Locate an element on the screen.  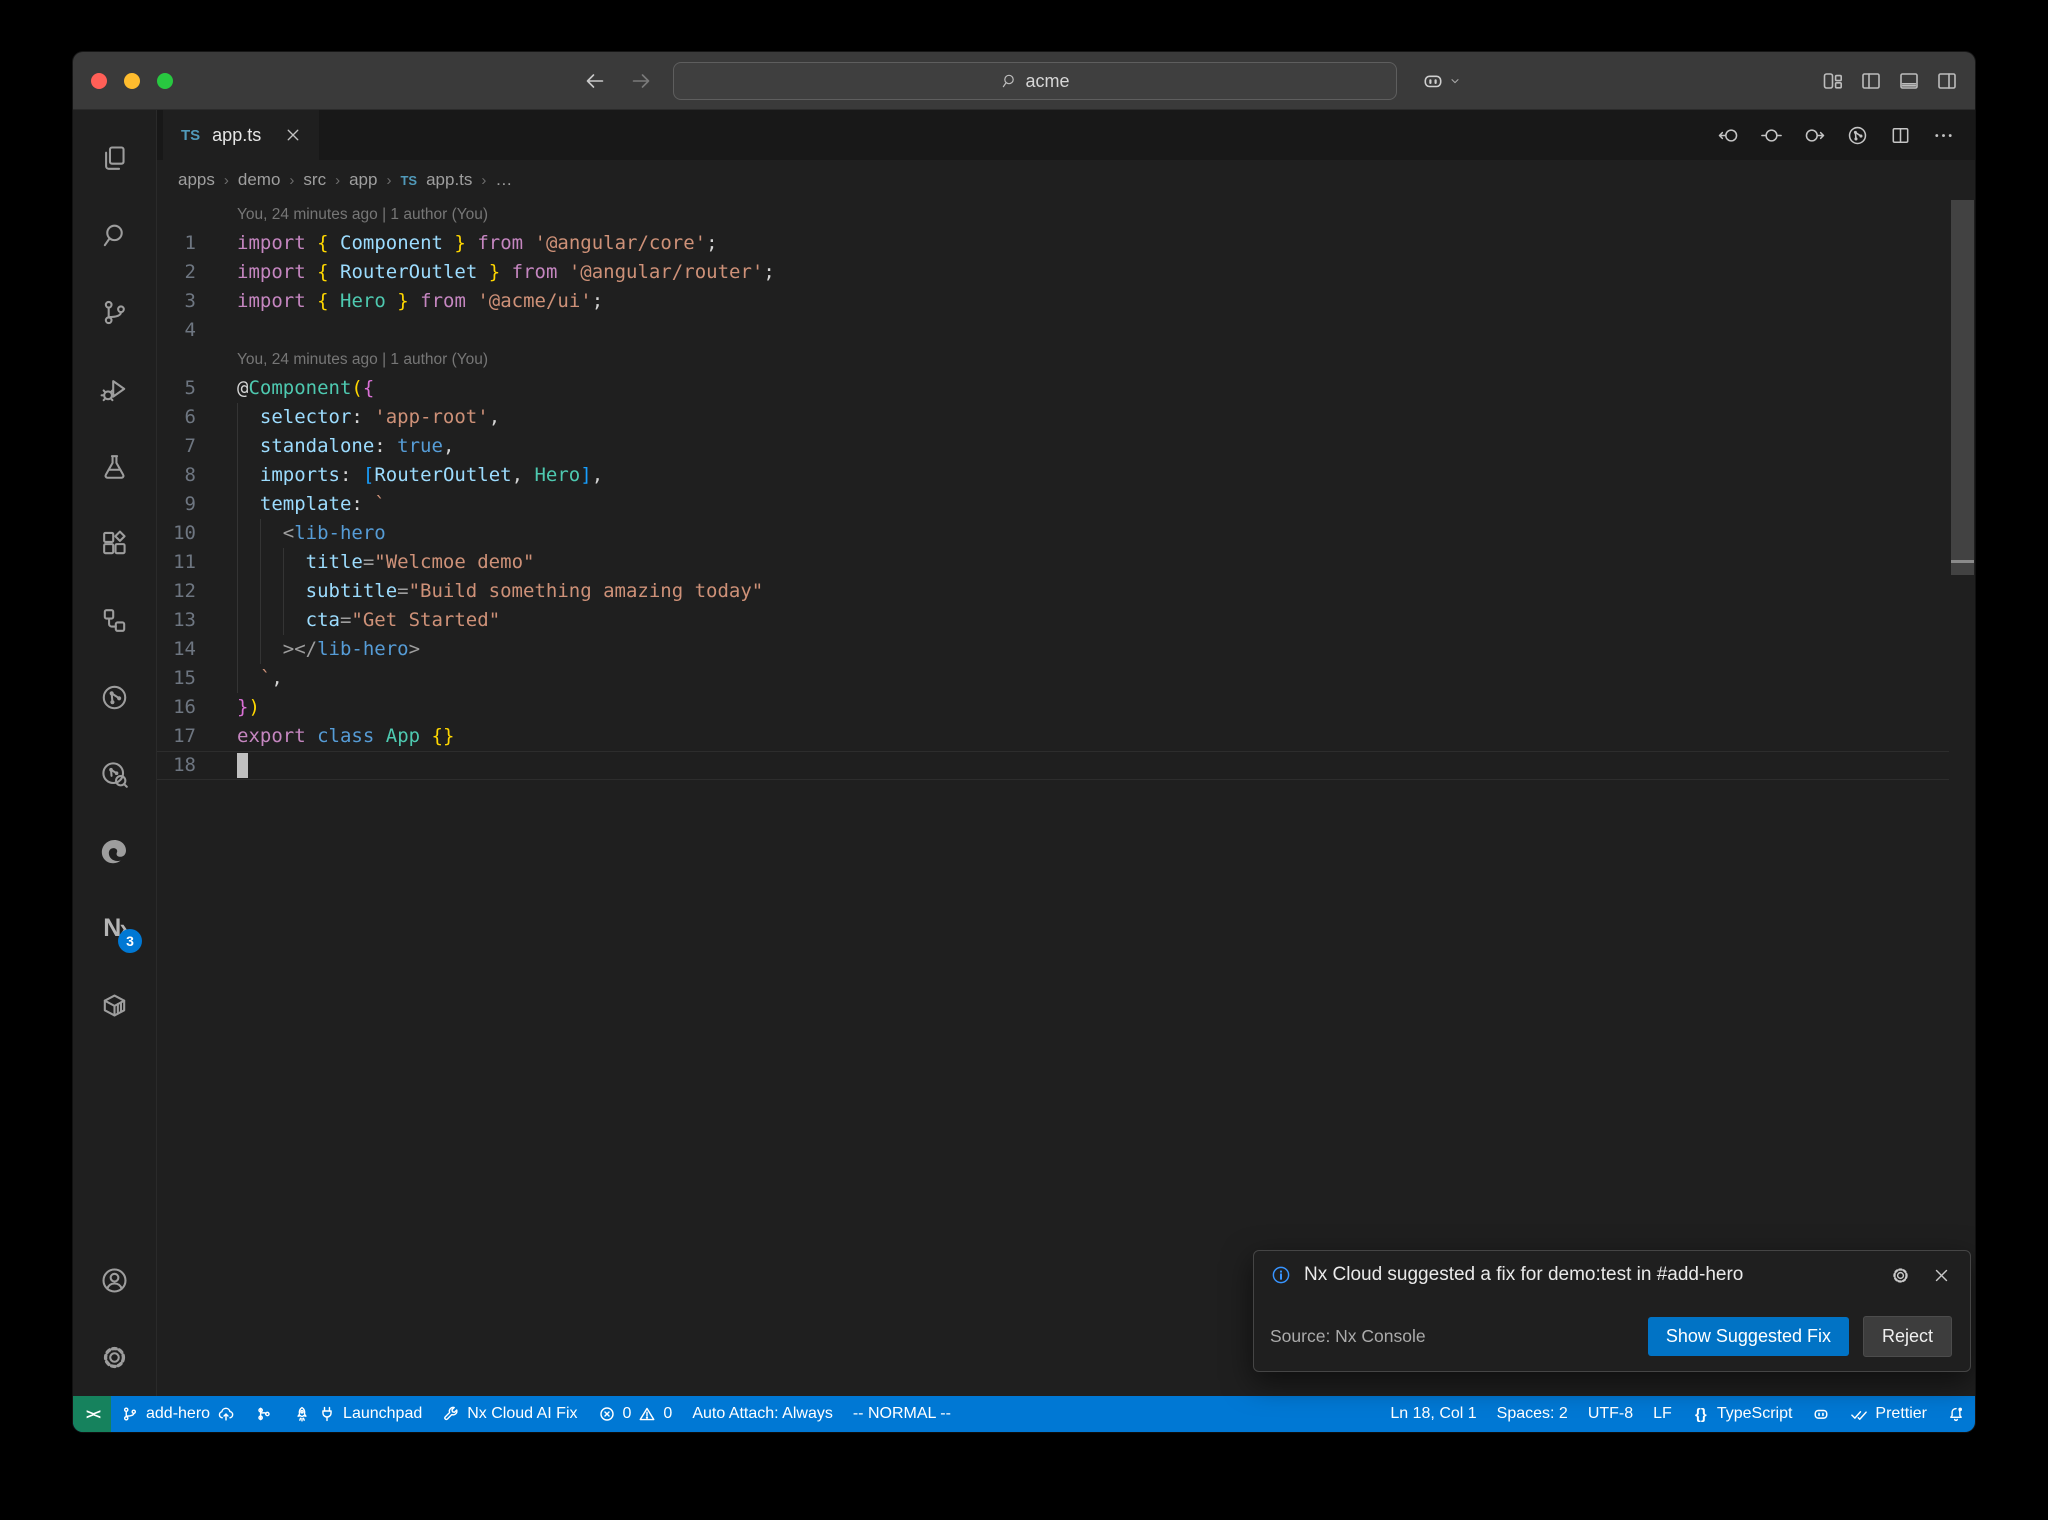
current-change-button is located at coordinates (1771, 135).